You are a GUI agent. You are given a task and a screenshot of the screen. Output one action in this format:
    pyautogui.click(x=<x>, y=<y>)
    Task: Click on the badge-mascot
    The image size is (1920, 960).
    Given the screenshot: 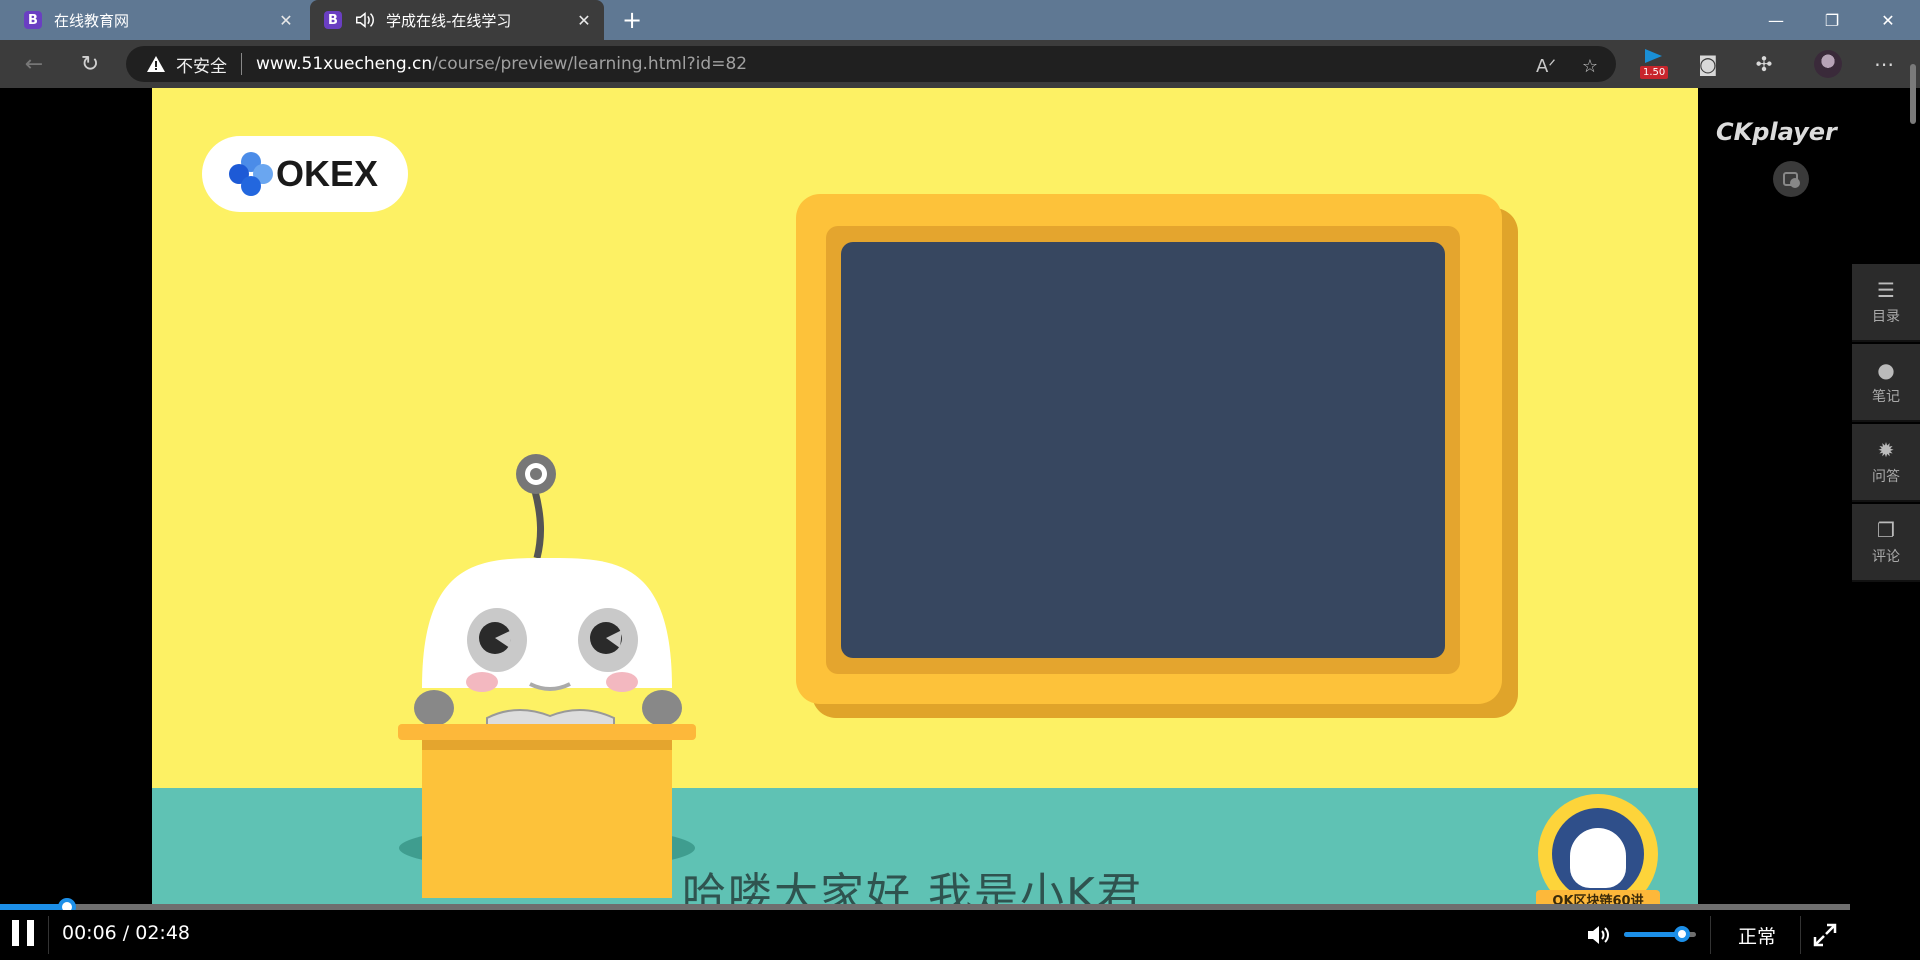 What is the action you would take?
    pyautogui.click(x=1598, y=858)
    